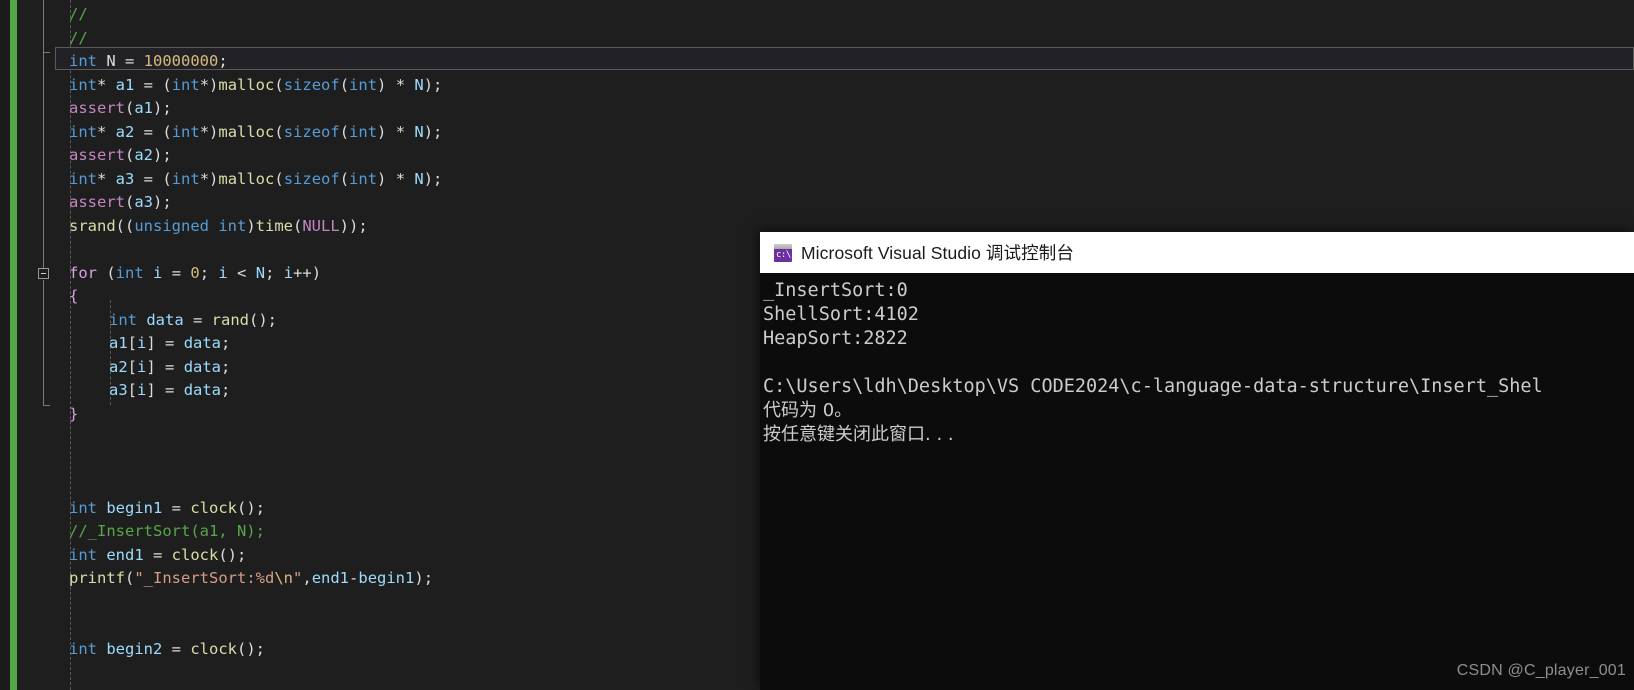 Image resolution: width=1634 pixels, height=690 pixels. I want to click on code-line: assert(a1);, so click(120, 109).